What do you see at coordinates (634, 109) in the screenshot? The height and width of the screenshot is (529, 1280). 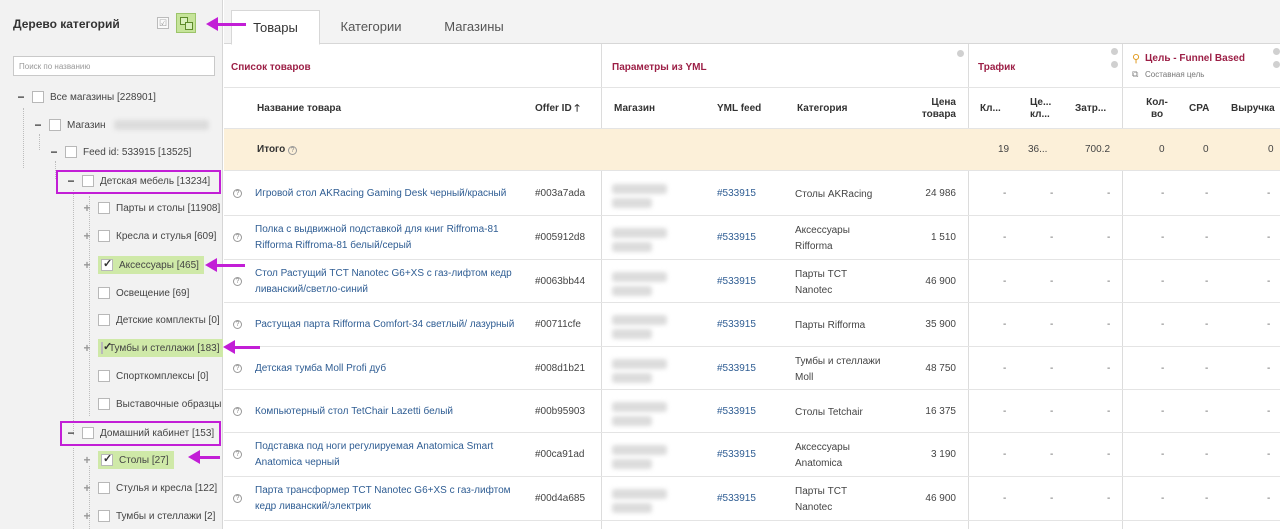 I see `col-shop: Магазин` at bounding box center [634, 109].